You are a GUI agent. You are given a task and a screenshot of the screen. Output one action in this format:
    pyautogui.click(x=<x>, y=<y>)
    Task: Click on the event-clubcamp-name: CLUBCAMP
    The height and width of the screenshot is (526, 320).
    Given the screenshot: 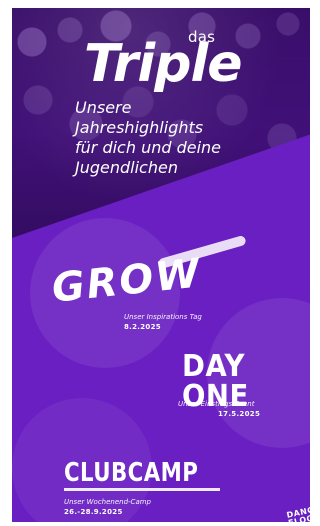 What is the action you would take?
    pyautogui.click(x=131, y=473)
    